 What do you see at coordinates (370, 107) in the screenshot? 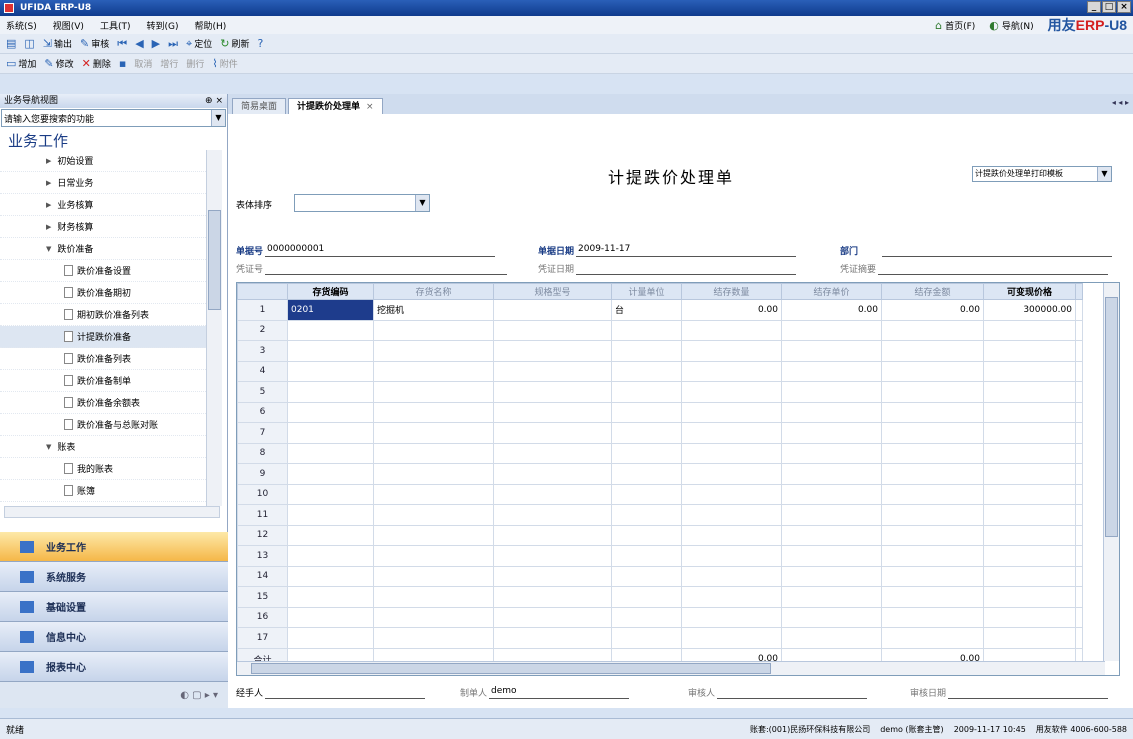
I see `close-icon: ×` at bounding box center [370, 107].